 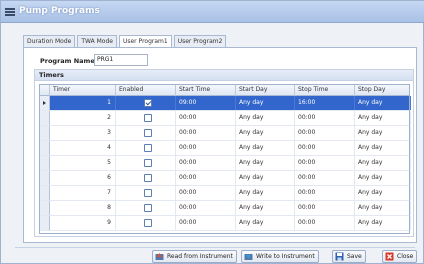 What do you see at coordinates (325, 103) in the screenshot?
I see `cell-stop-time: 16:00` at bounding box center [325, 103].